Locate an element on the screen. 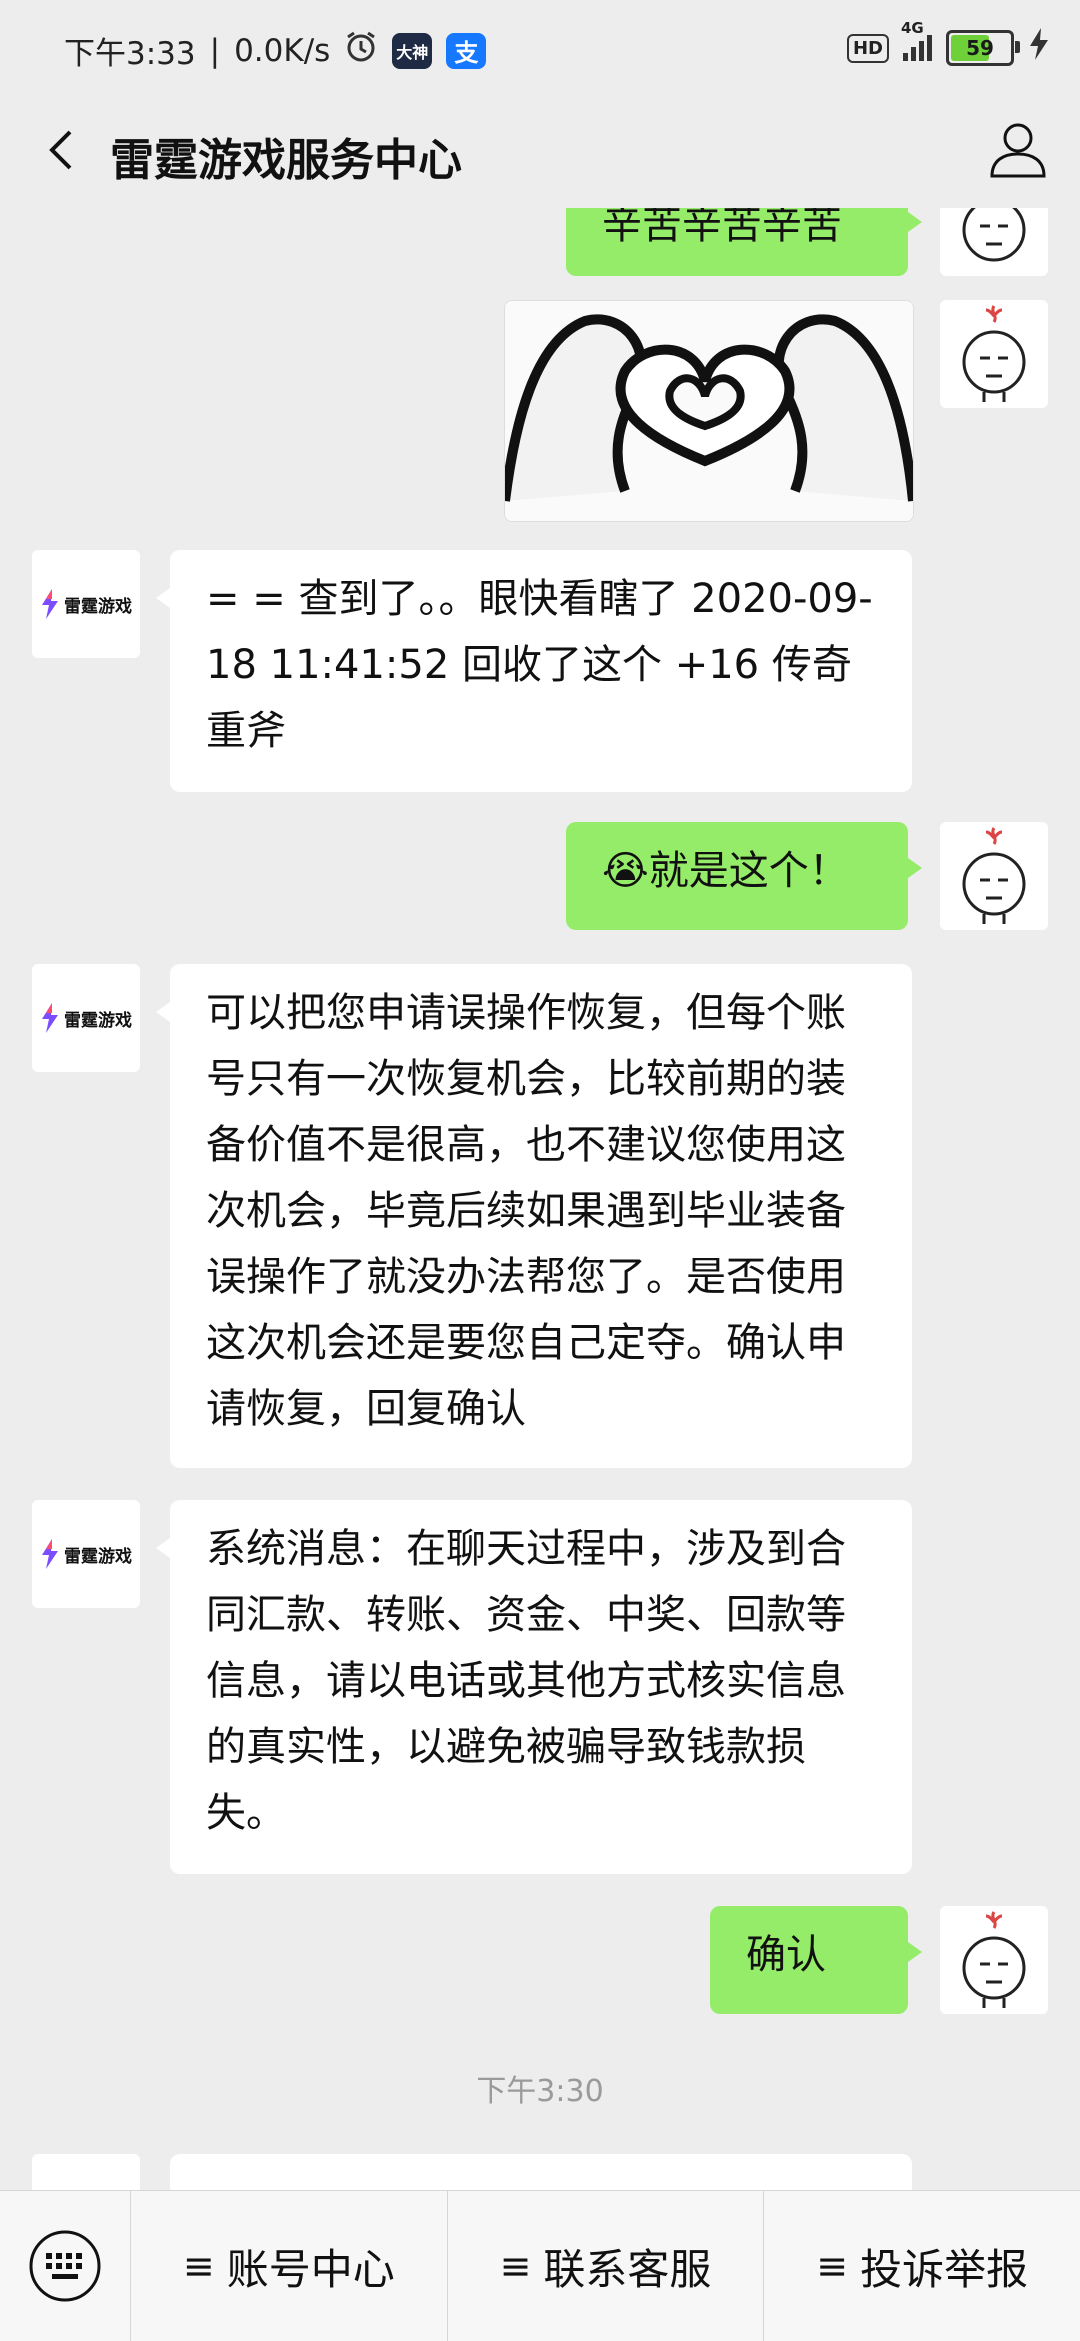  bottom-menu-bar: ≡ 账号中心 ≡ 联系客服 ≡ 投诉举报 is located at coordinates (540, 2265).